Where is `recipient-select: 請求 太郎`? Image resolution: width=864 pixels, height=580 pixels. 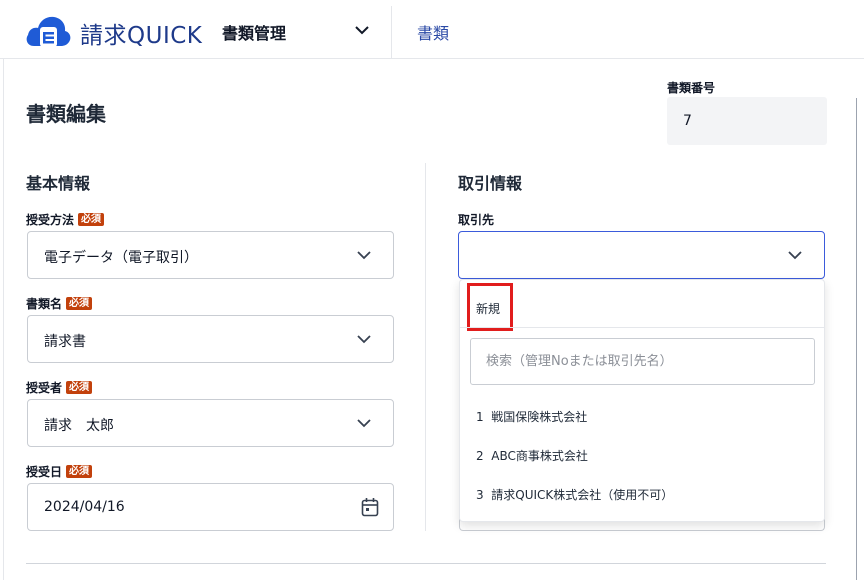
recipient-select: 請求 太郎 is located at coordinates (210, 423).